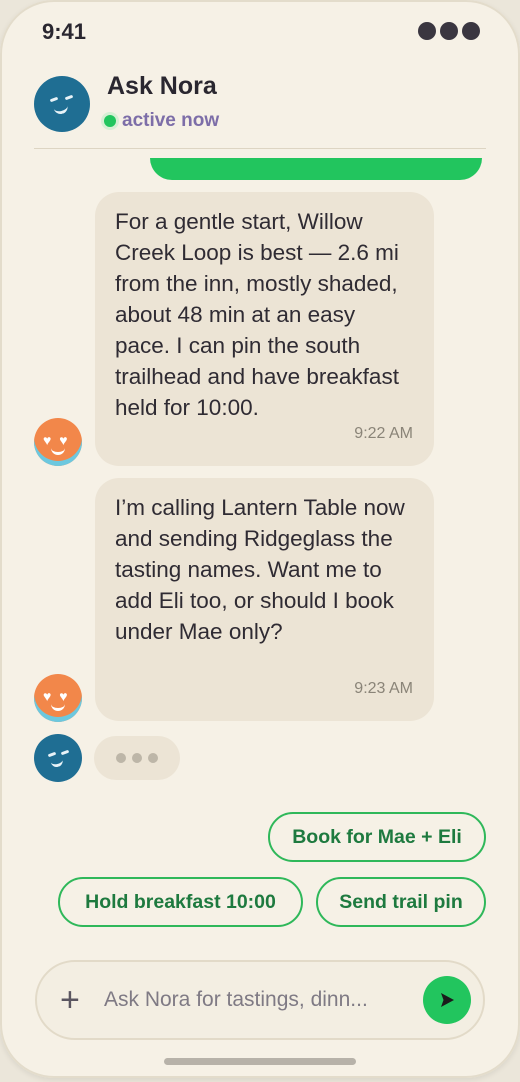 The width and height of the screenshot is (520, 1082). Describe the element at coordinates (64, 31) in the screenshot. I see `status-time: 9:41` at that location.